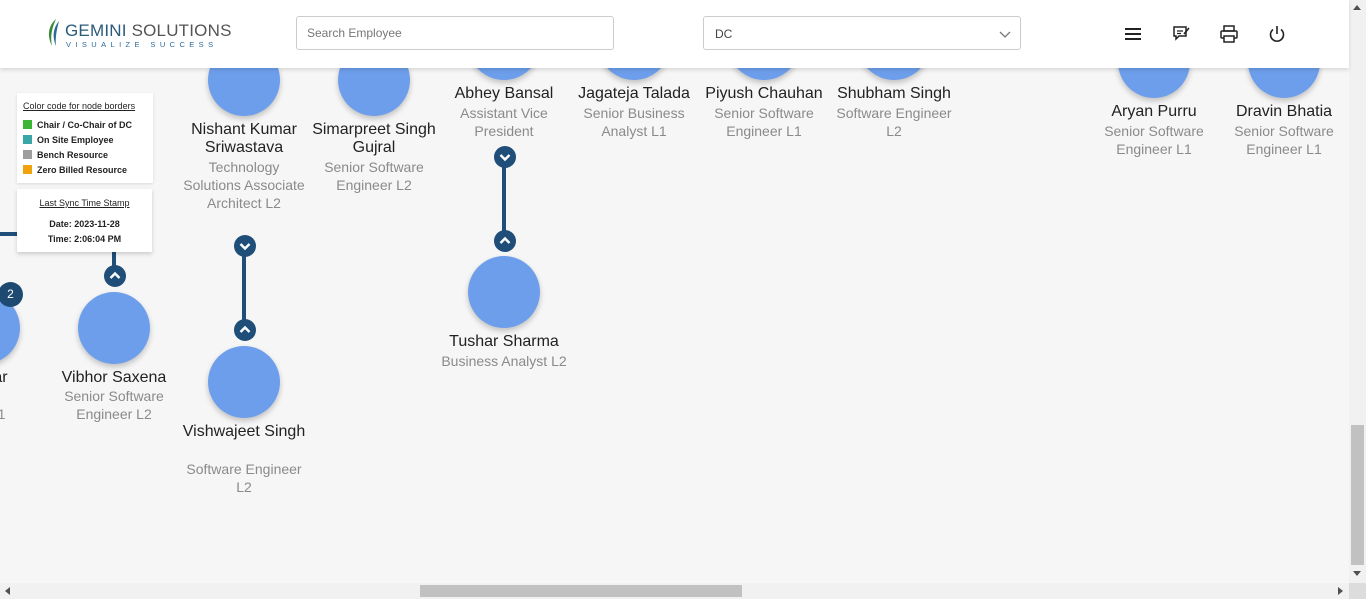 The height and width of the screenshot is (599, 1366). I want to click on power-icon, so click(1277, 34).